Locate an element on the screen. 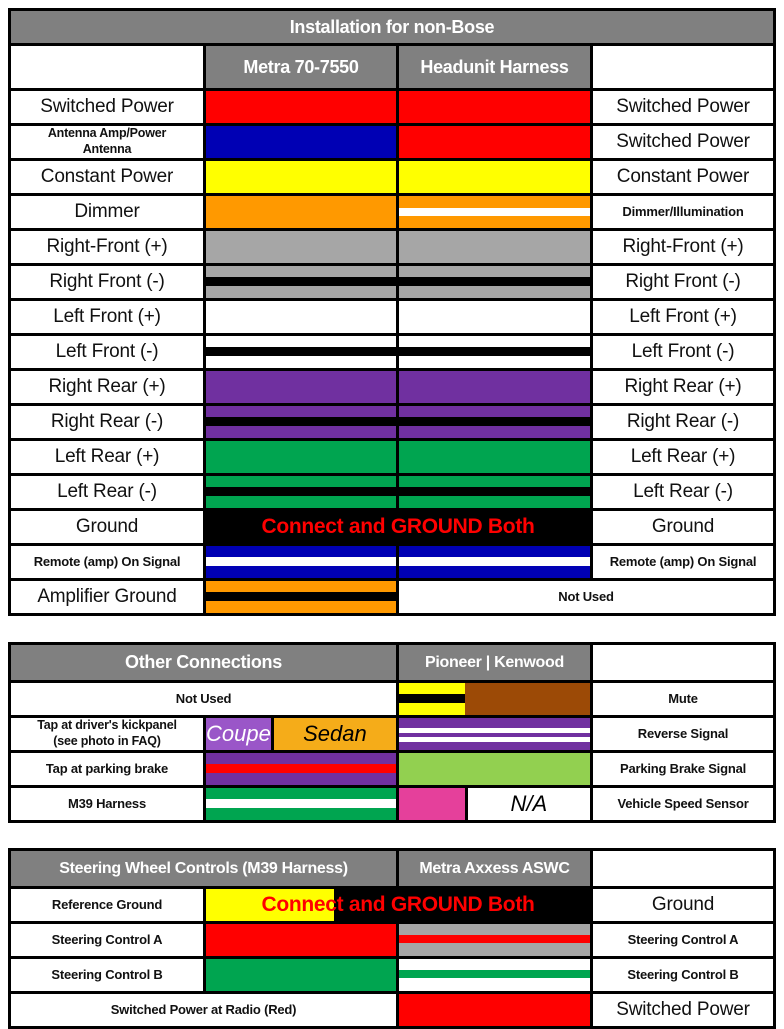 The image size is (784, 1029). table1-title-row: Installation for non-Bose is located at coordinates (392, 27).